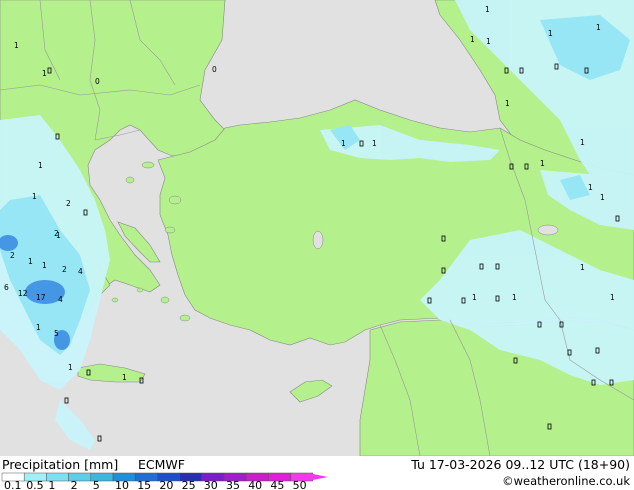  What do you see at coordinates (318, 477) in the screenshot?
I see `legend-arrow` at bounding box center [318, 477].